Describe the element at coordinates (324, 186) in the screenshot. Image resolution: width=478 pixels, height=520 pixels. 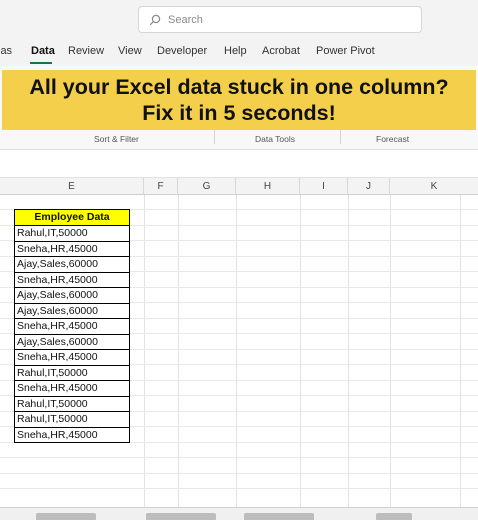
I see `column-header-i: I` at that location.